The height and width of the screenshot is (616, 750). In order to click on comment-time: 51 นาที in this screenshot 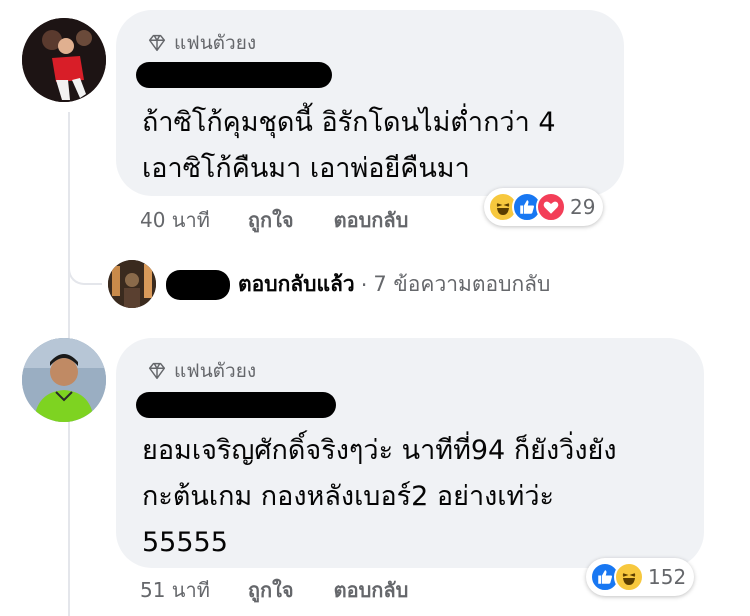, I will do `click(175, 590)`.